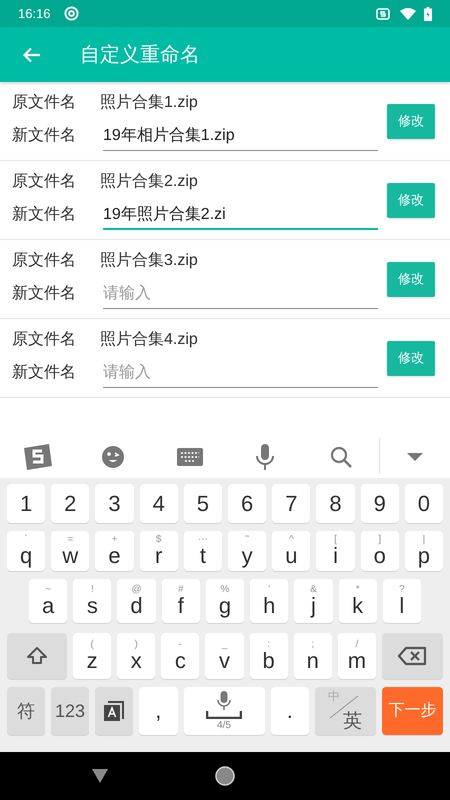 The width and height of the screenshot is (450, 800). I want to click on keyboard-key: 符, so click(26, 711).